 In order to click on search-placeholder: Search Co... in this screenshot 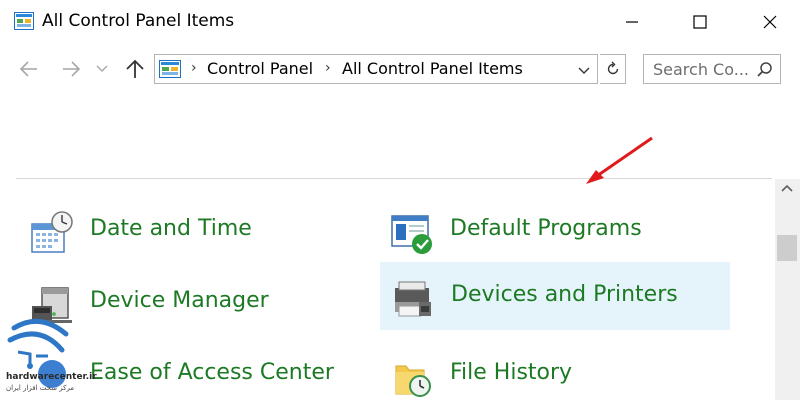, I will do `click(701, 69)`.